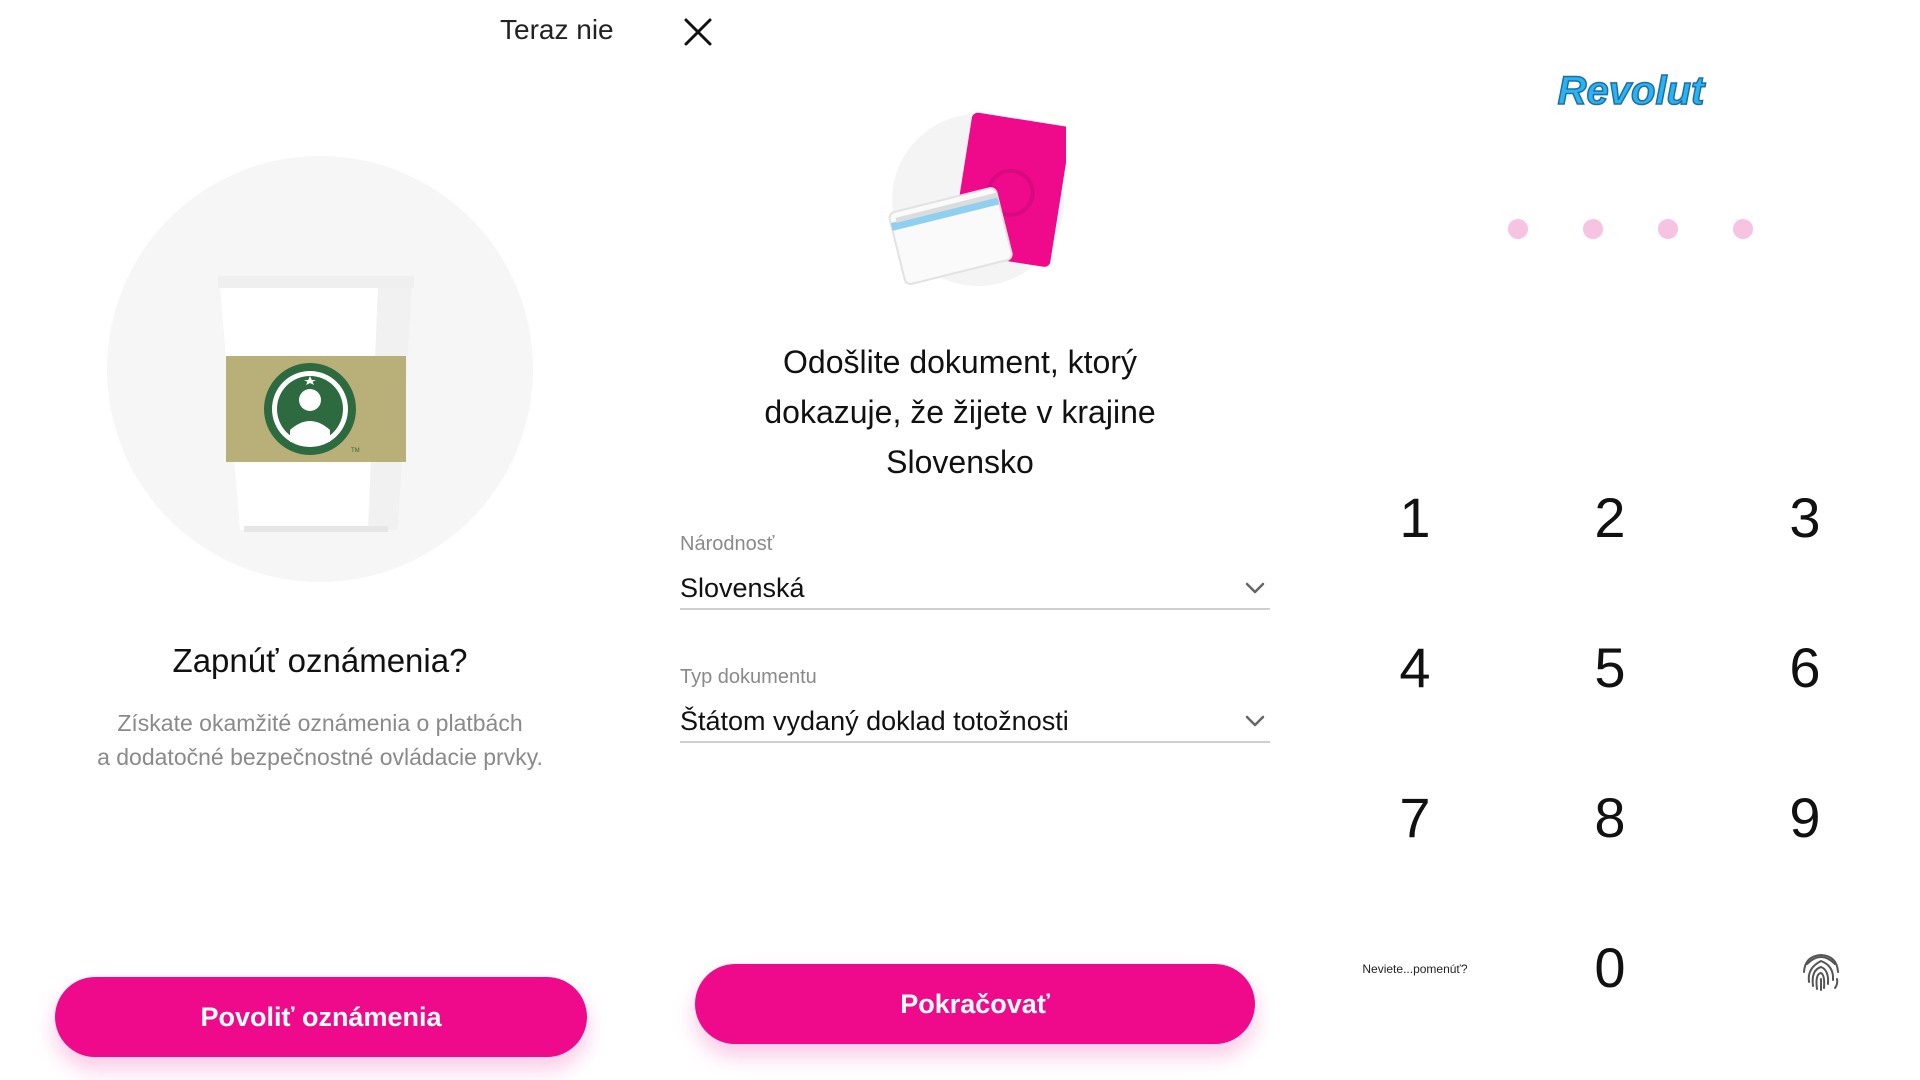  Describe the element at coordinates (1415, 969) in the screenshot. I see `forgot-passcode-link: Neviete...pomenúť?` at that location.